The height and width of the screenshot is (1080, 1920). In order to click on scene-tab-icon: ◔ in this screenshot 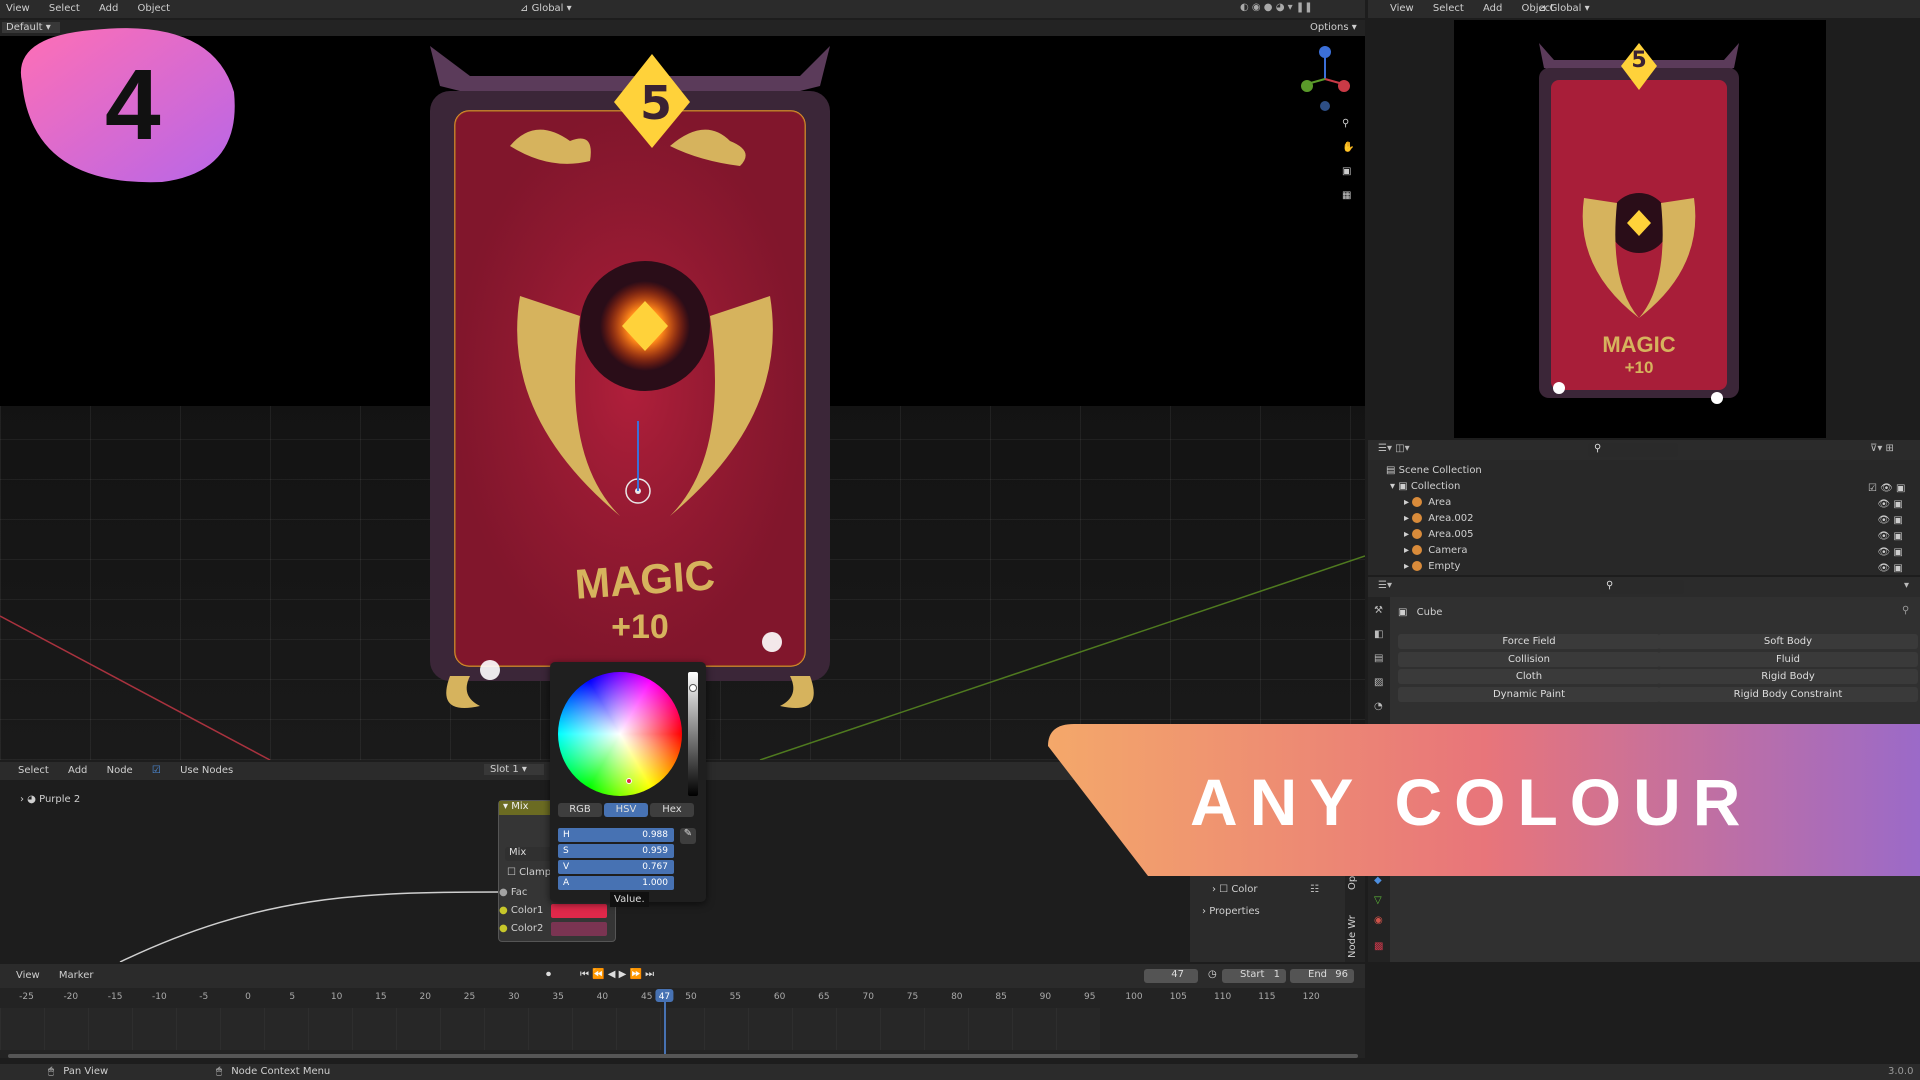, I will do `click(1378, 706)`.